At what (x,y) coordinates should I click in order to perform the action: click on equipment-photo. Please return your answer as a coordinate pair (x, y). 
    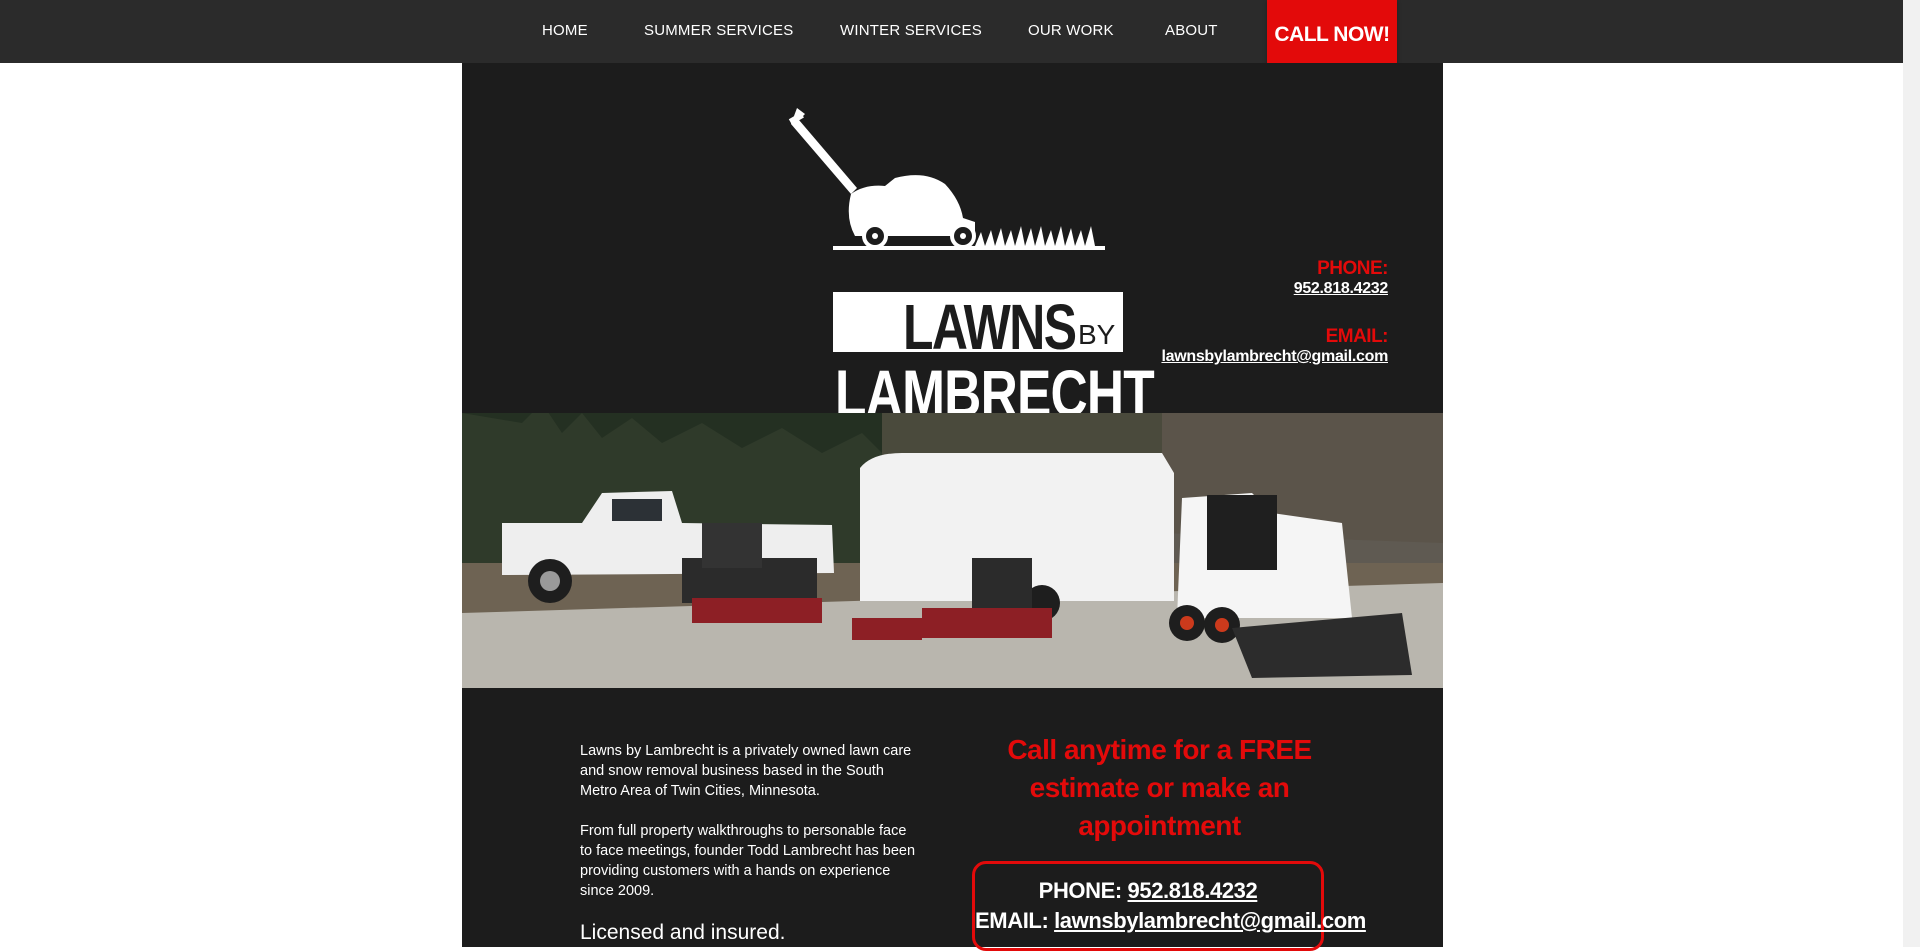
    Looking at the image, I should click on (952, 550).